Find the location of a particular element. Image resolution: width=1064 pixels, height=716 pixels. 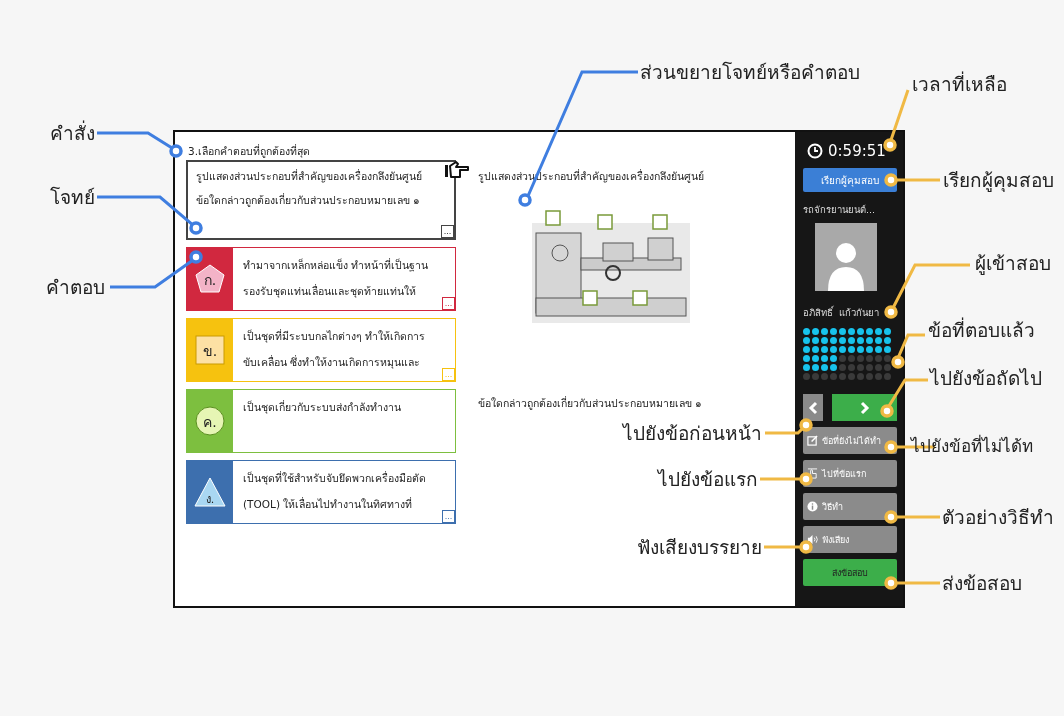

timer-text: 0:59:51 is located at coordinates (857, 151).